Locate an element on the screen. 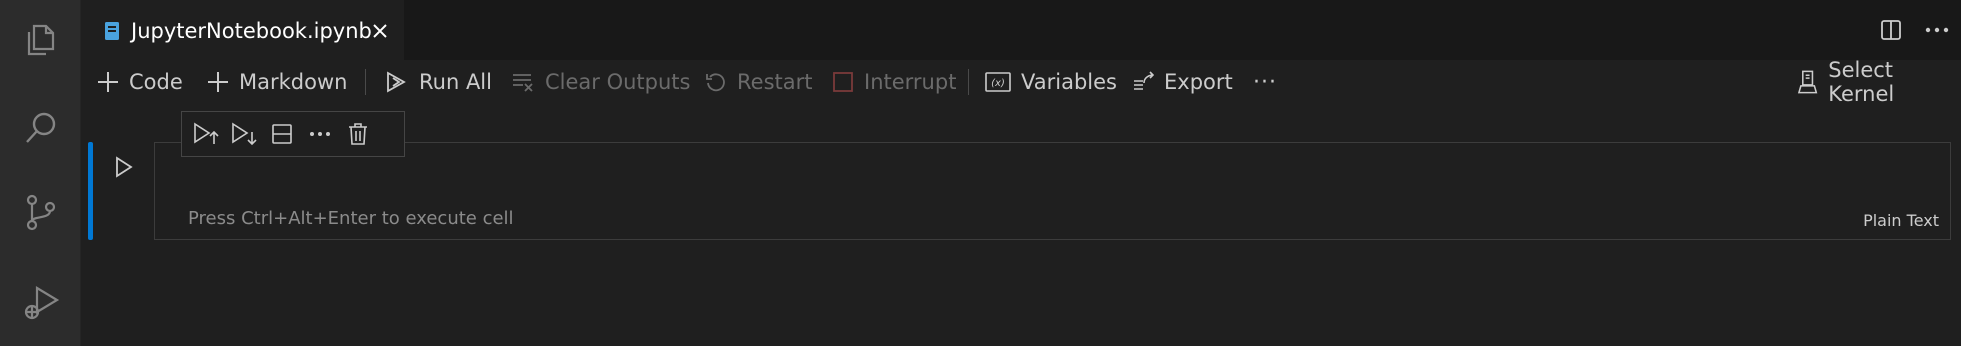  cell-toolbar is located at coordinates (293, 134).